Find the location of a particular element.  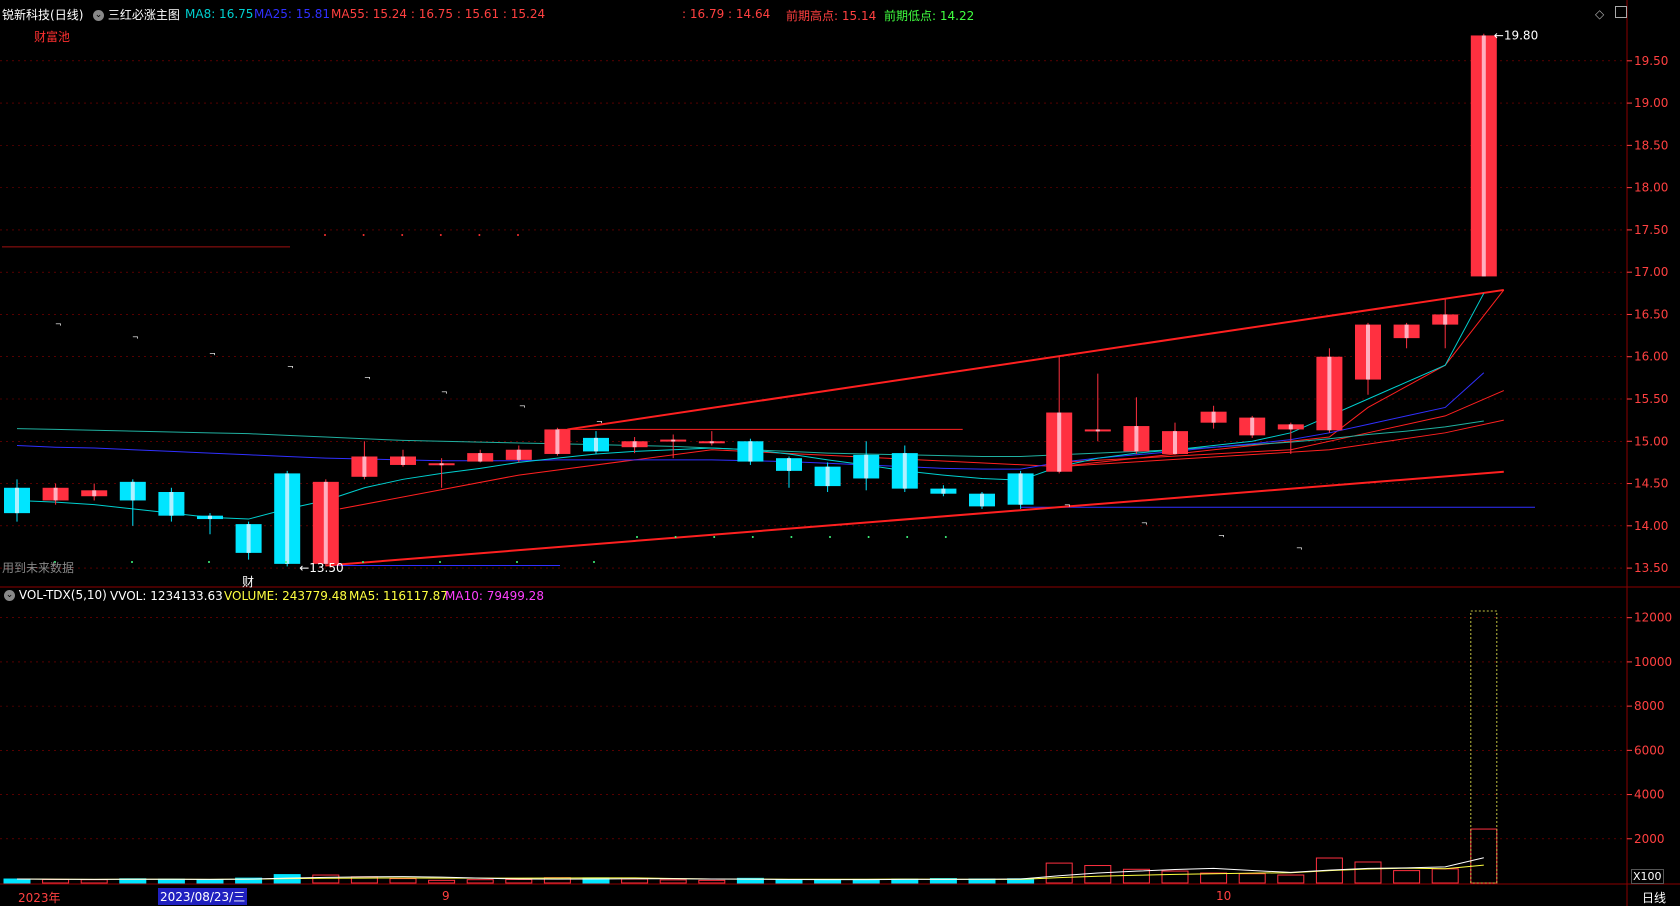

volume-tick-label: 12000 is located at coordinates (1653, 618).